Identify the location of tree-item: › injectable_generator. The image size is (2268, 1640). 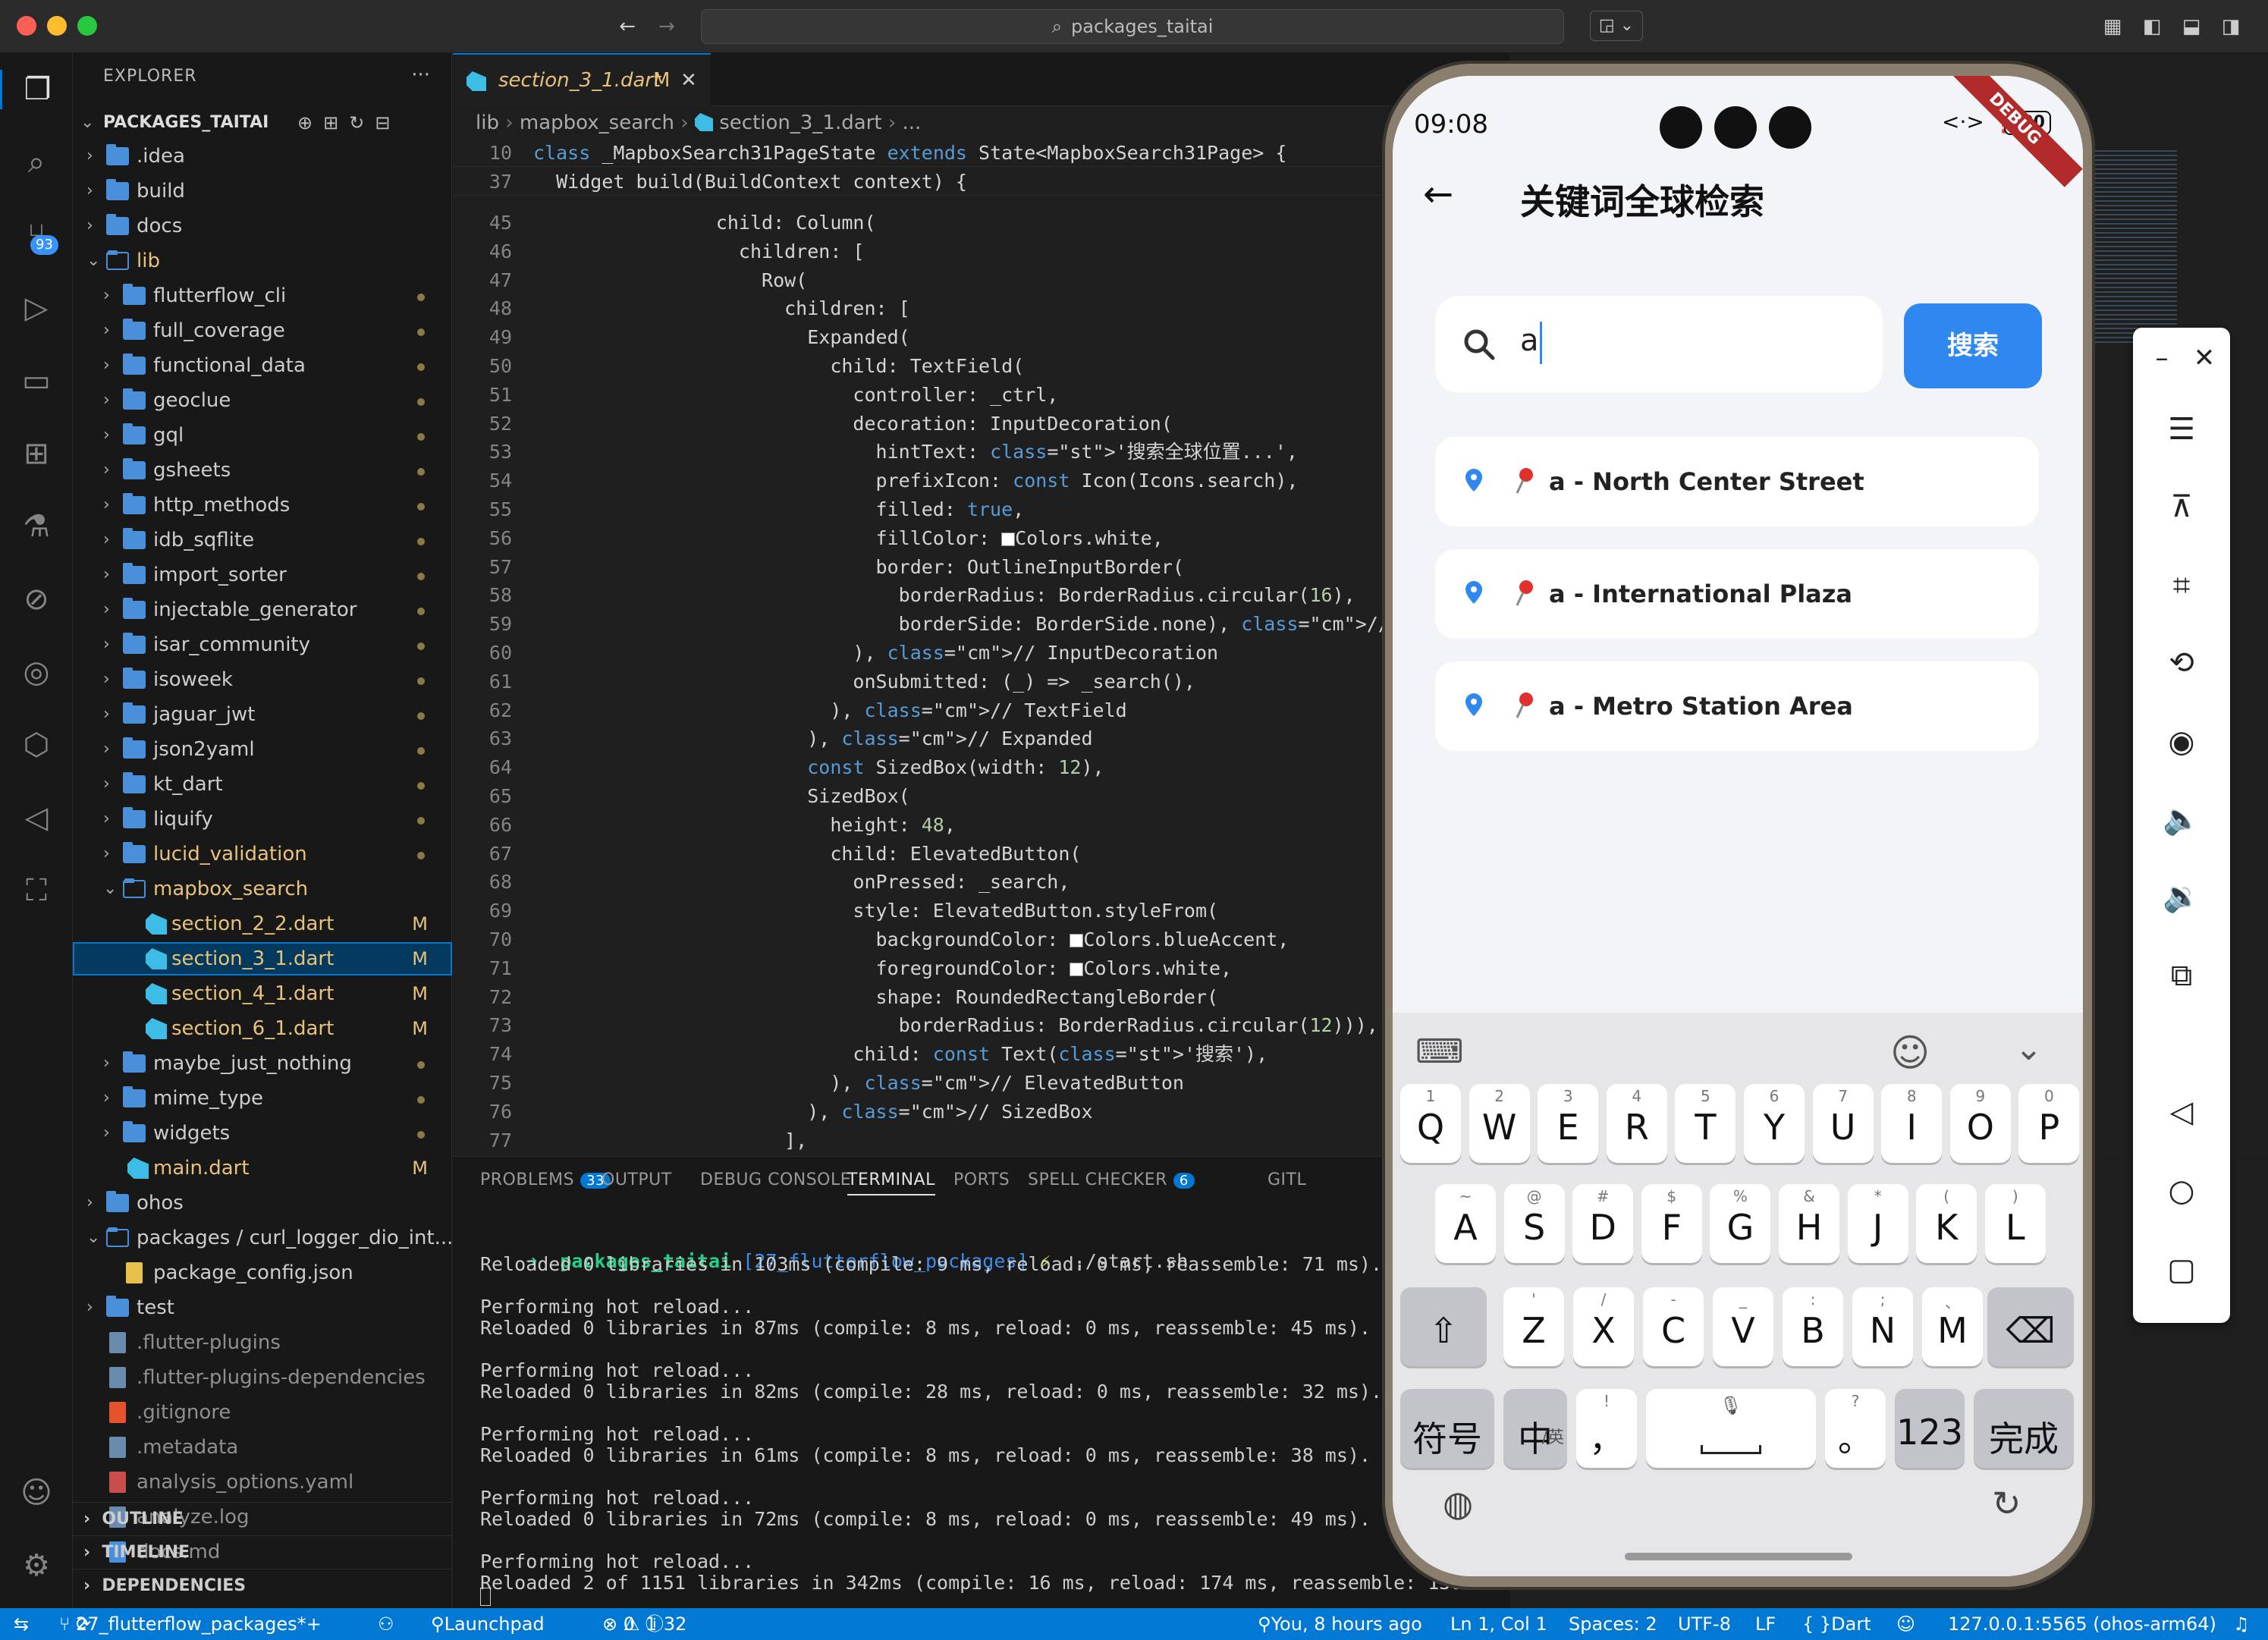
(262, 610).